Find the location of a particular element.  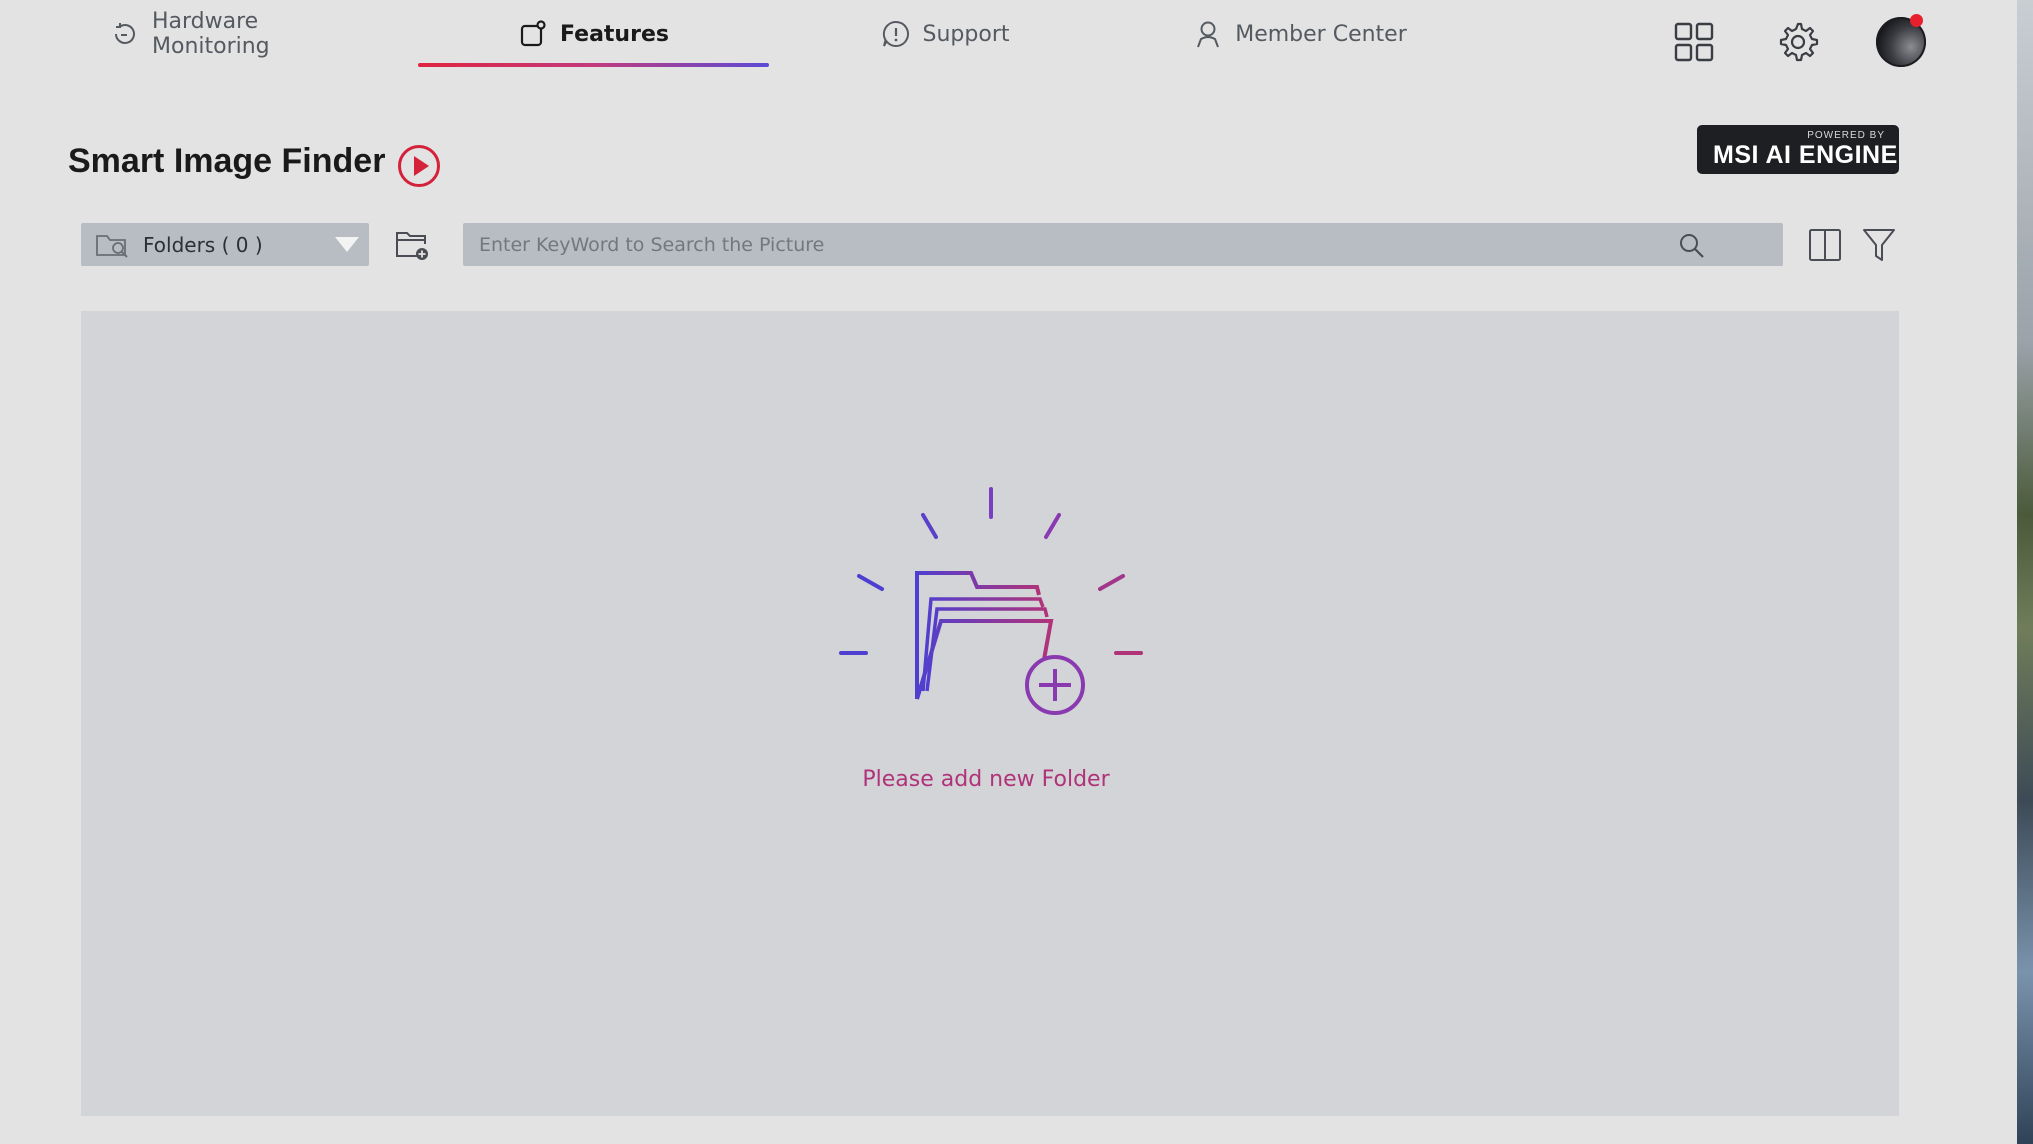

nav-tab-label: Hardware Monitoring is located at coordinates (211, 34).